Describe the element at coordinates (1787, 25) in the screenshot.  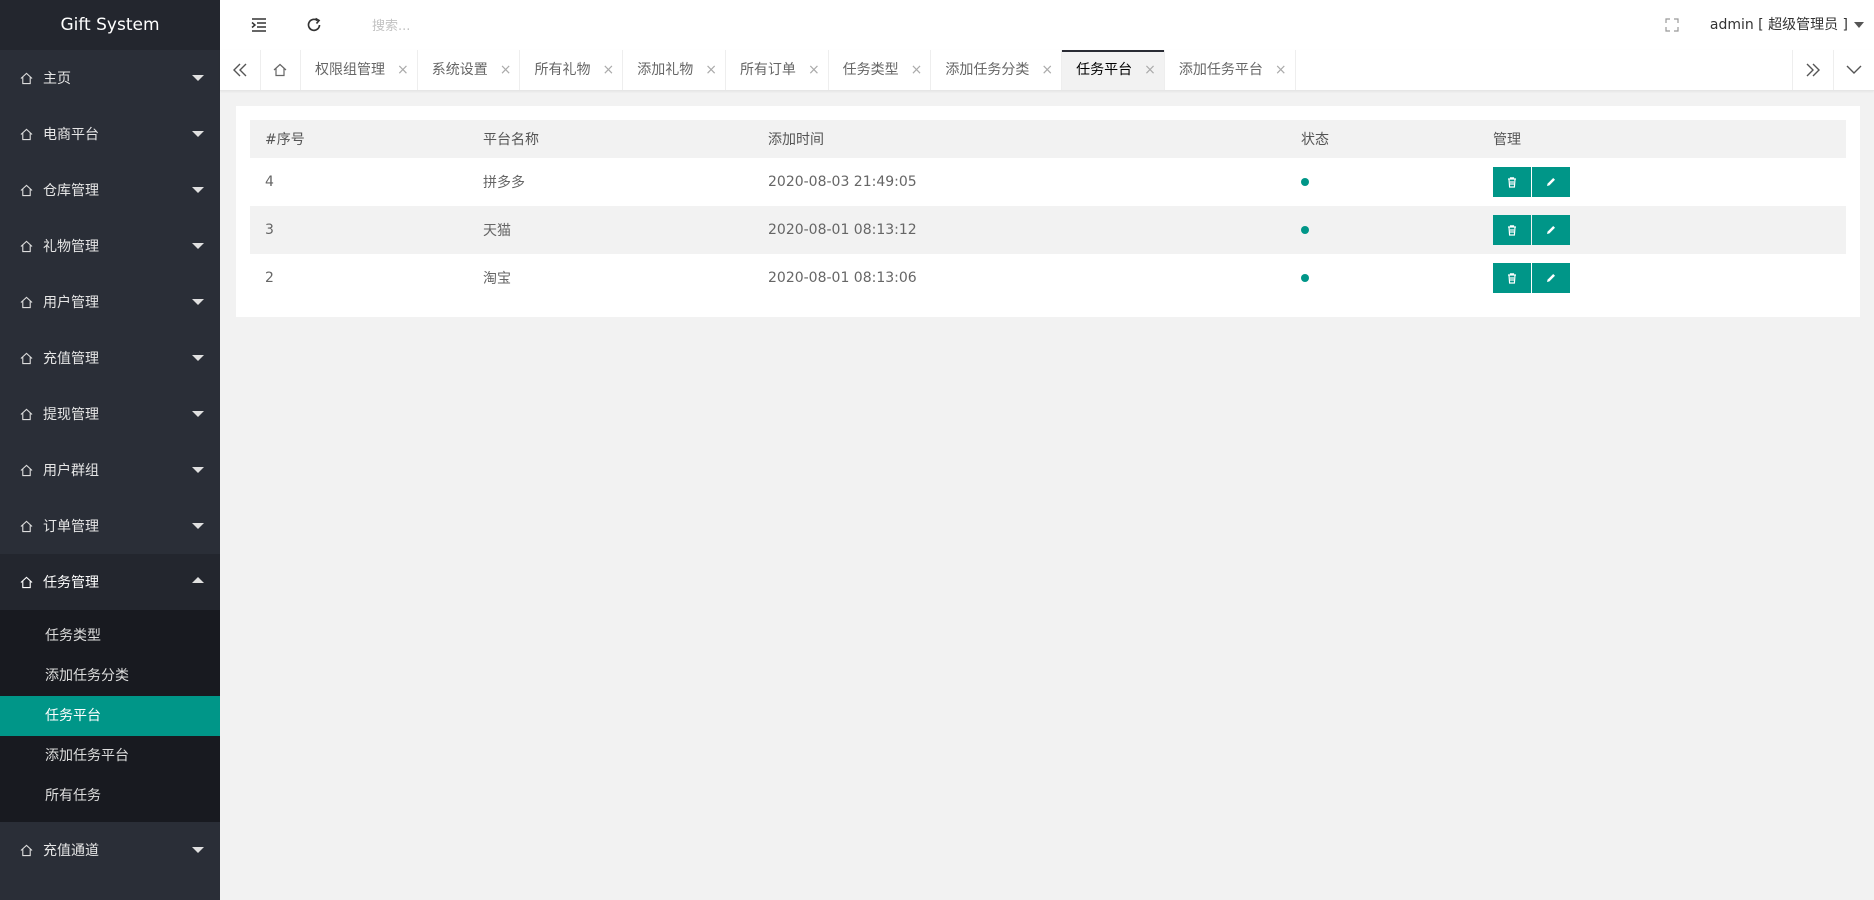
I see `user-menu: admin [ 超级管理员 ]` at that location.